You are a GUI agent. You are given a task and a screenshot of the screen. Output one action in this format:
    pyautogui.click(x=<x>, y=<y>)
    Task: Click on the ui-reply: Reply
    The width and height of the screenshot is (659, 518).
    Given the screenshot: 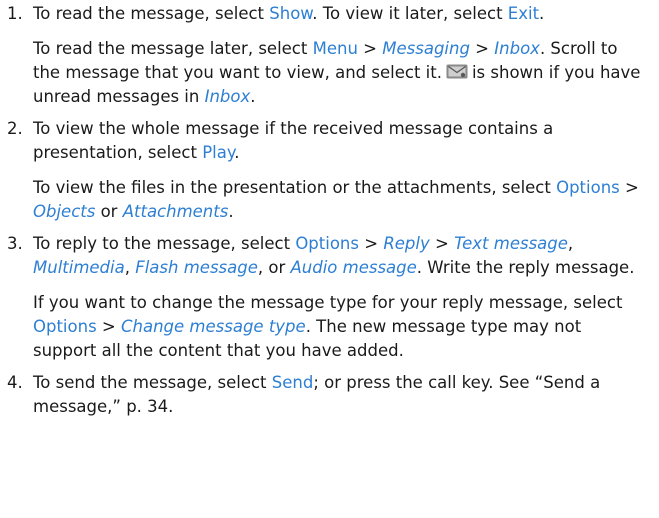 What is the action you would take?
    pyautogui.click(x=406, y=243)
    